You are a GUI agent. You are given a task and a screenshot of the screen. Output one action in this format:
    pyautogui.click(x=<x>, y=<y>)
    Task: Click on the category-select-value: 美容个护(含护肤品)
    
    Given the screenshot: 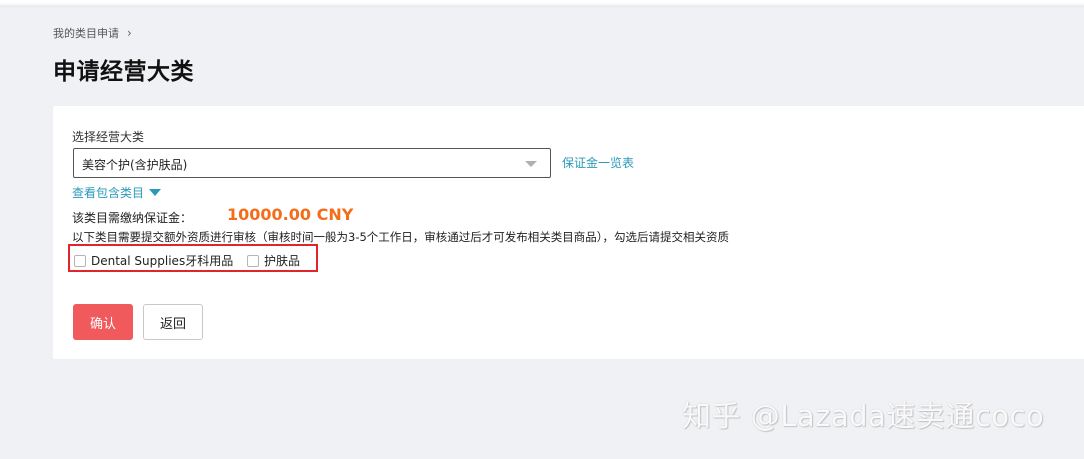 What is the action you would take?
    pyautogui.click(x=135, y=165)
    